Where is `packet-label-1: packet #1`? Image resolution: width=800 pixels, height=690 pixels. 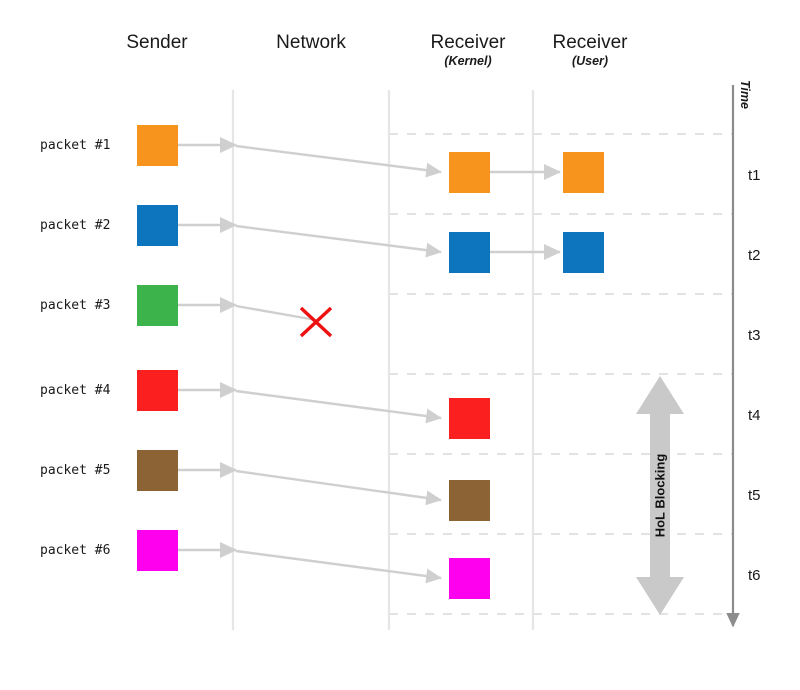 packet-label-1: packet #1 is located at coordinates (75, 145).